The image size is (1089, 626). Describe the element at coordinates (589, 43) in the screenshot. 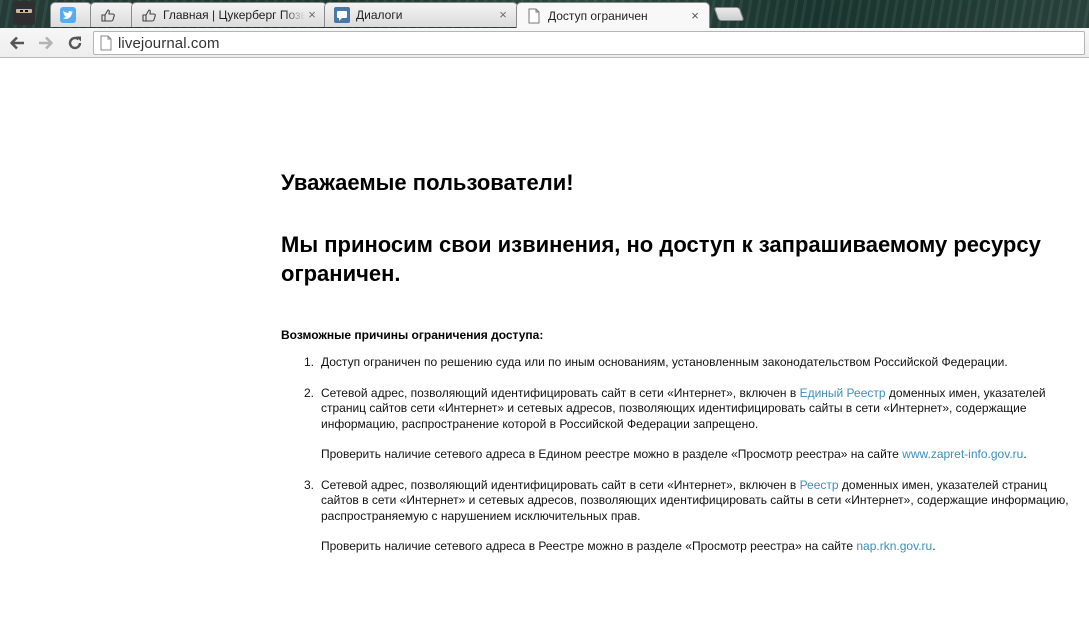

I see `address-bar: livejournal.com` at that location.